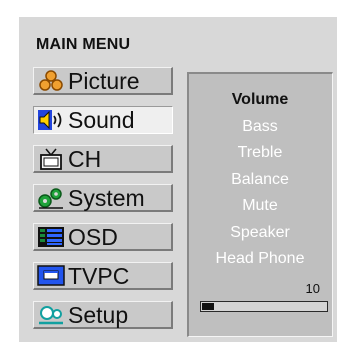  Describe the element at coordinates (51, 276) in the screenshot. I see `monitor-icon` at that location.